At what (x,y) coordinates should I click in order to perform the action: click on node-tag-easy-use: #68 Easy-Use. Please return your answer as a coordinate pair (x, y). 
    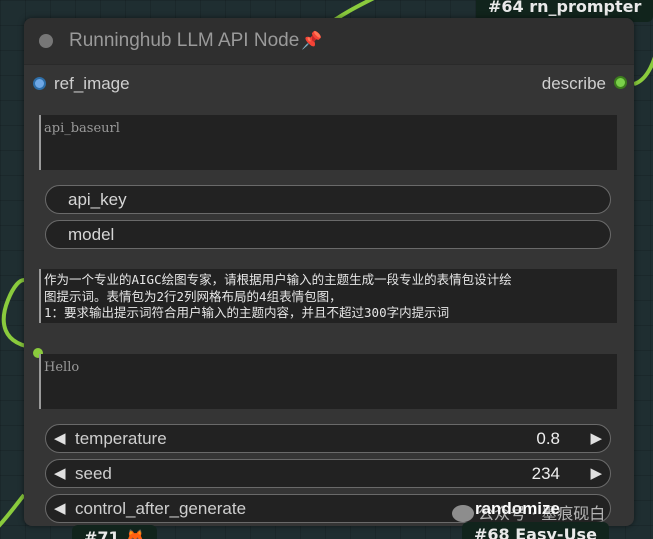
    Looking at the image, I should click on (535, 530).